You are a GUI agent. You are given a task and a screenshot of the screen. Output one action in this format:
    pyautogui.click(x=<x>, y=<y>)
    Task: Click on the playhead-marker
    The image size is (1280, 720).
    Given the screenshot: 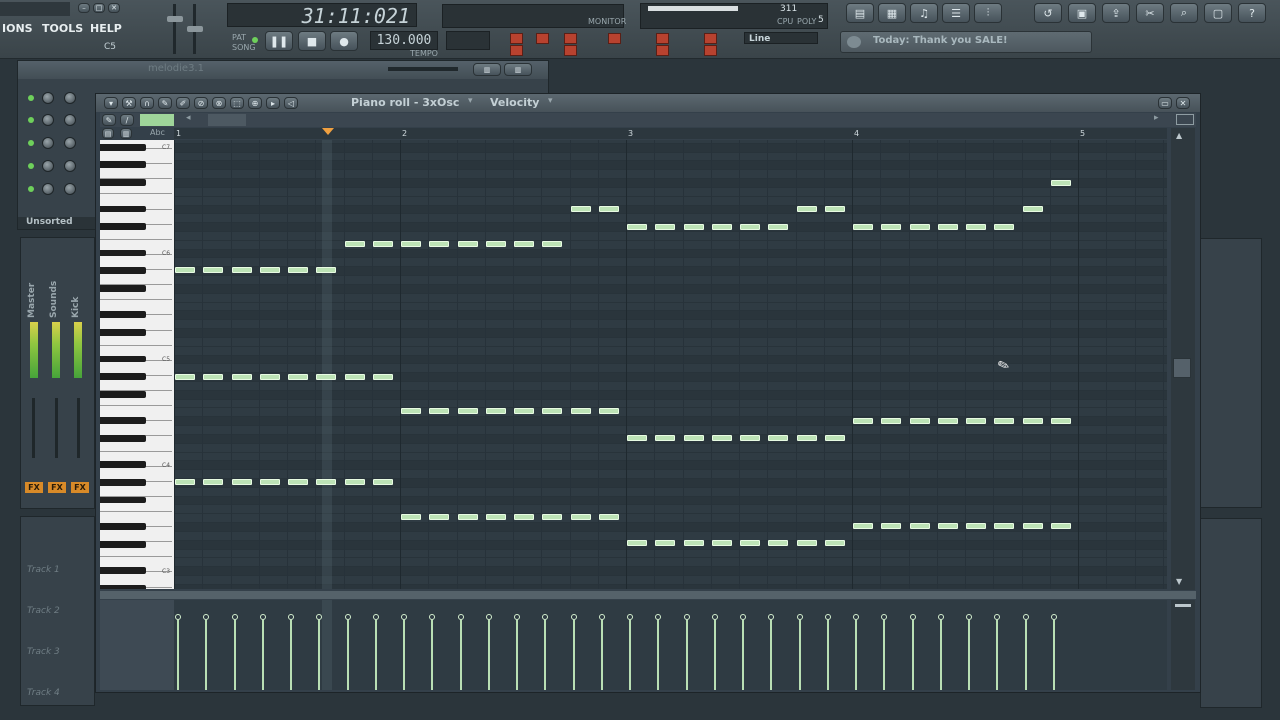 What is the action you would take?
    pyautogui.click(x=328, y=131)
    